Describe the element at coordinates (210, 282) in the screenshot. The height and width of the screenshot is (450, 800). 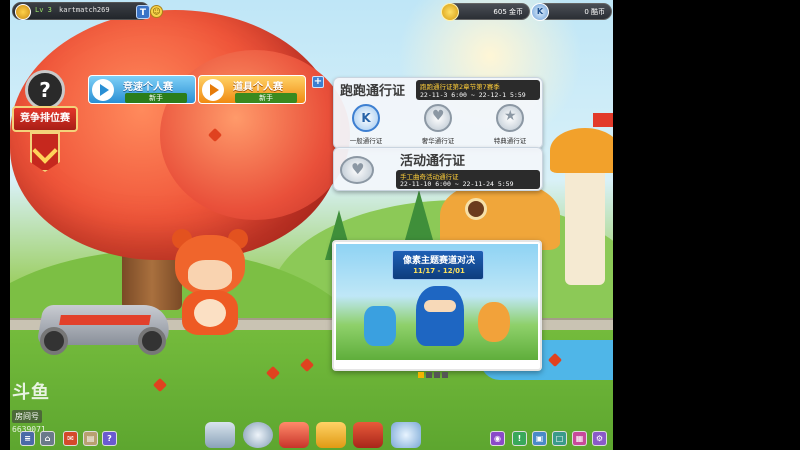
I see `player-character` at that location.